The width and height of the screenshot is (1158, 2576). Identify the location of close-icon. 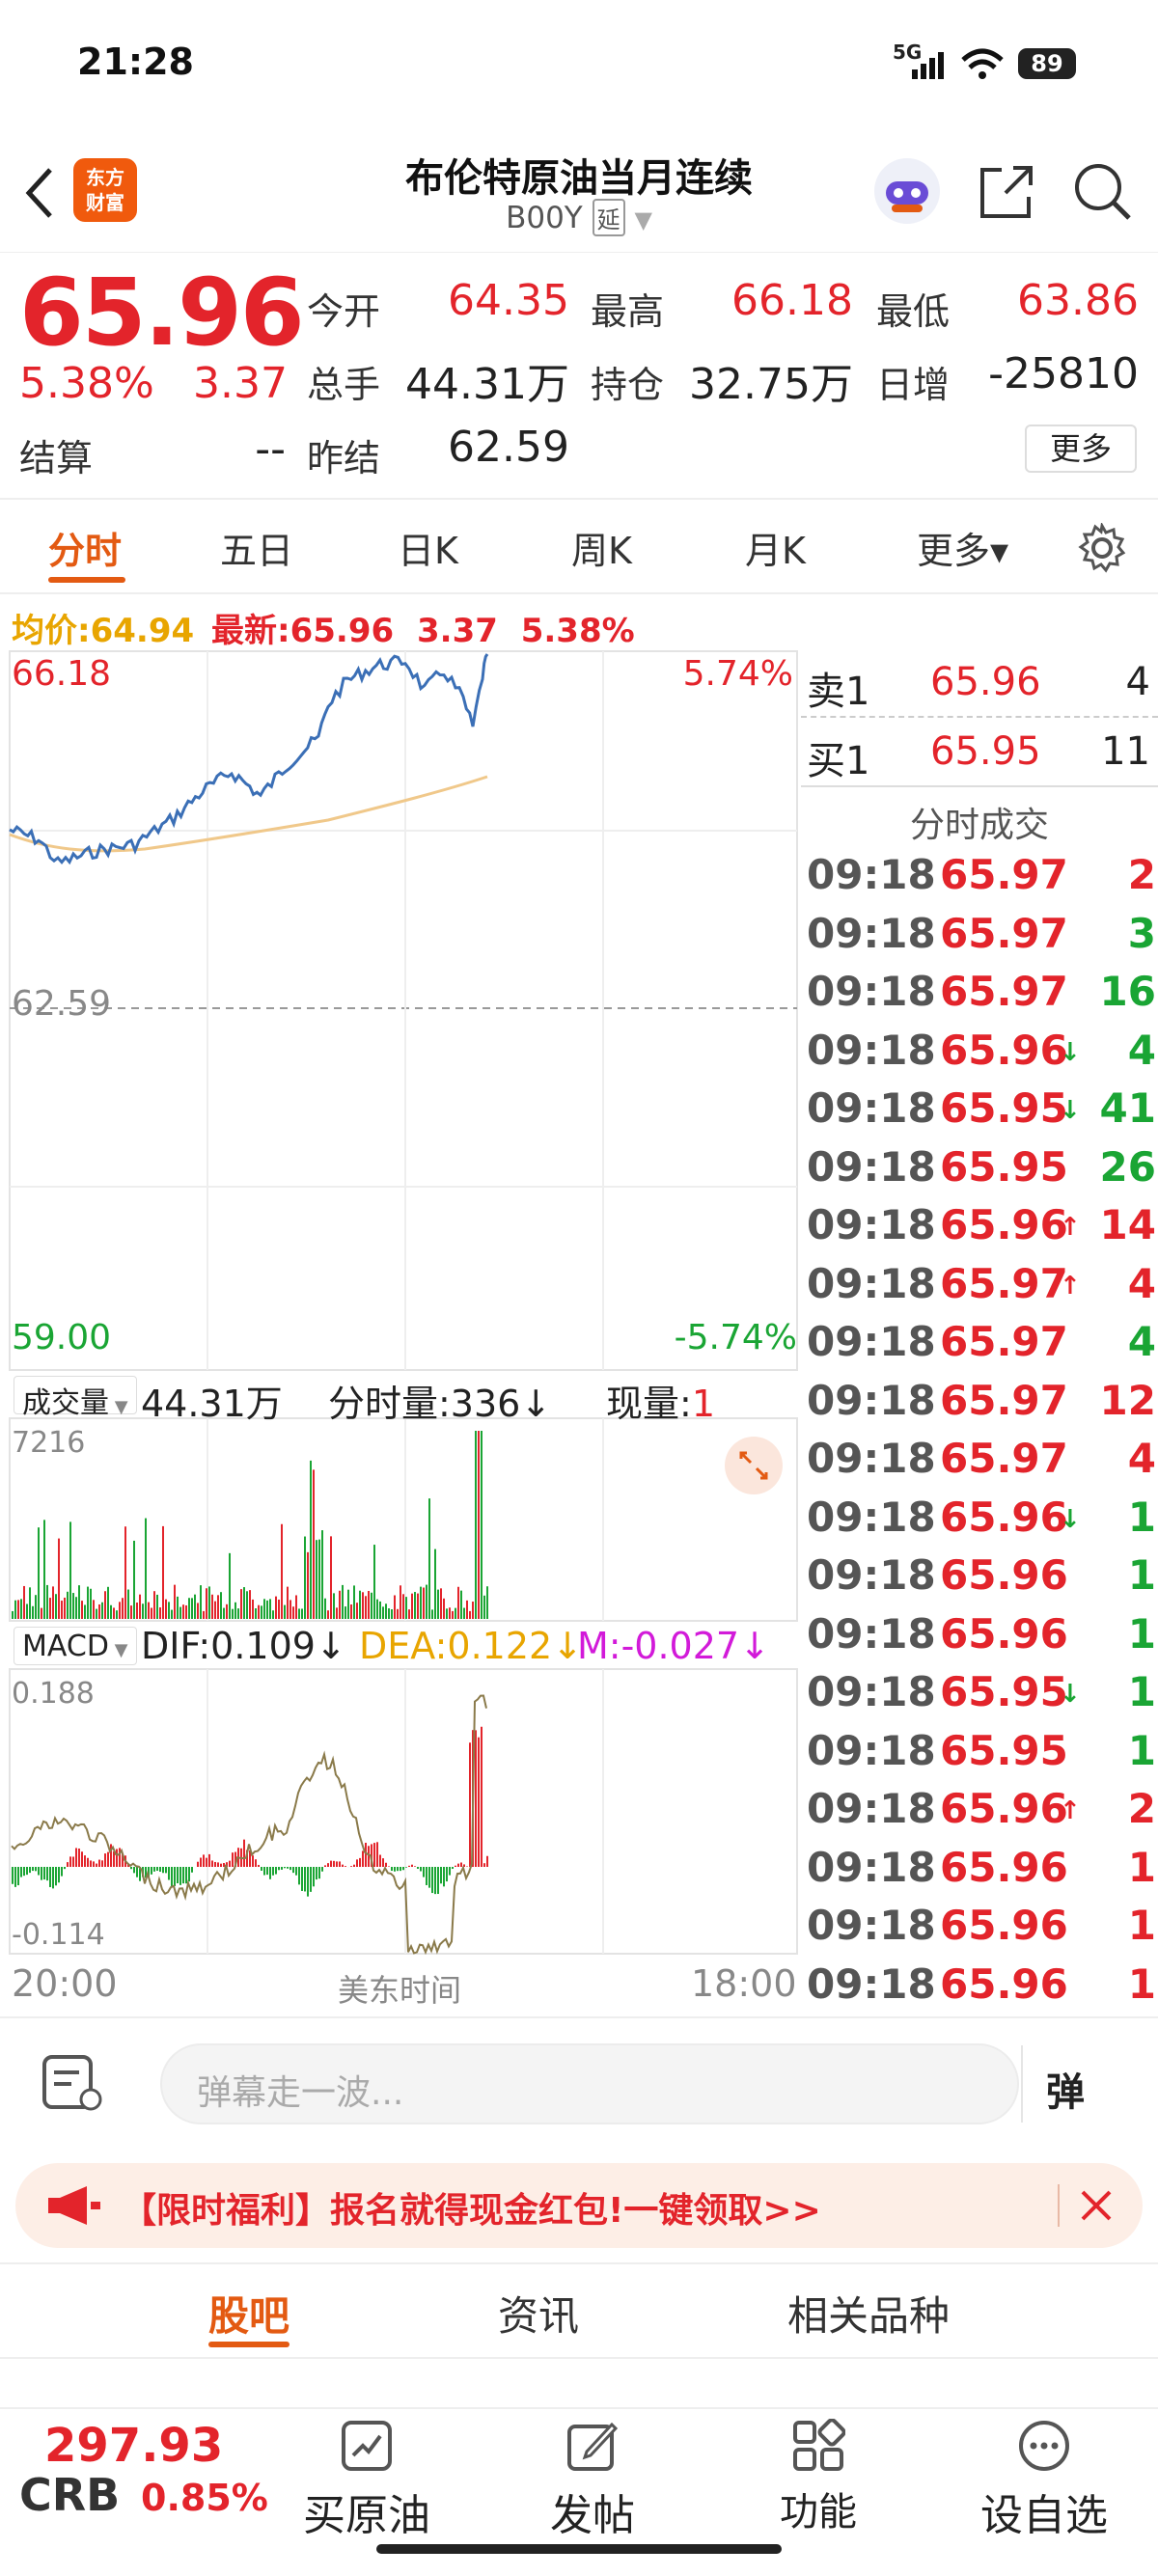
(1096, 2205).